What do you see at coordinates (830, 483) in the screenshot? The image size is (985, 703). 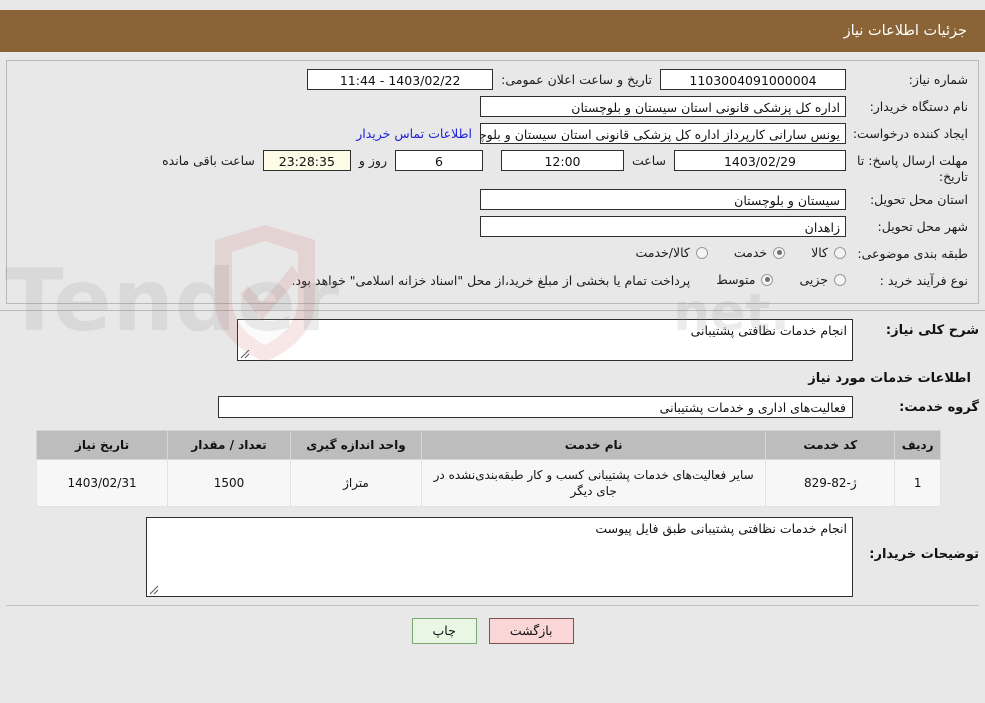 I see `cell-code: ژ-82-829` at bounding box center [830, 483].